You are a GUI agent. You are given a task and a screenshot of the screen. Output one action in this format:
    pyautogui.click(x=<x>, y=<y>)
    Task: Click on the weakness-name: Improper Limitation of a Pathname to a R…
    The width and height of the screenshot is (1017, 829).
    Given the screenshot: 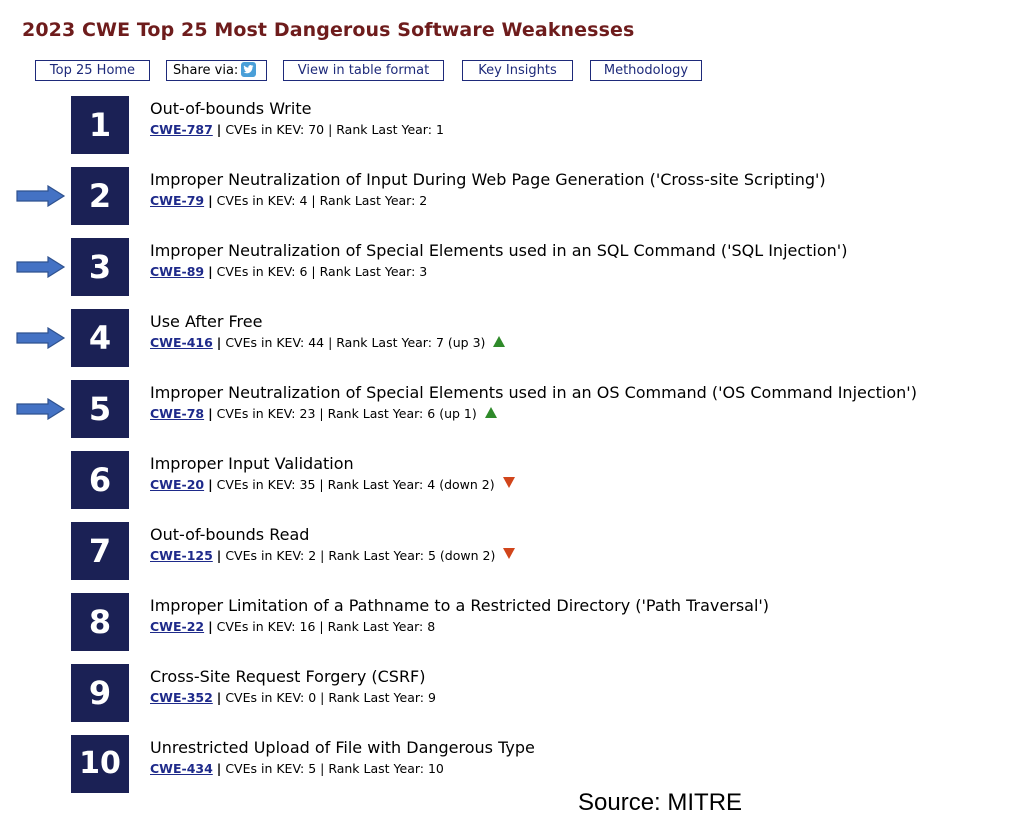 What is the action you would take?
    pyautogui.click(x=459, y=605)
    